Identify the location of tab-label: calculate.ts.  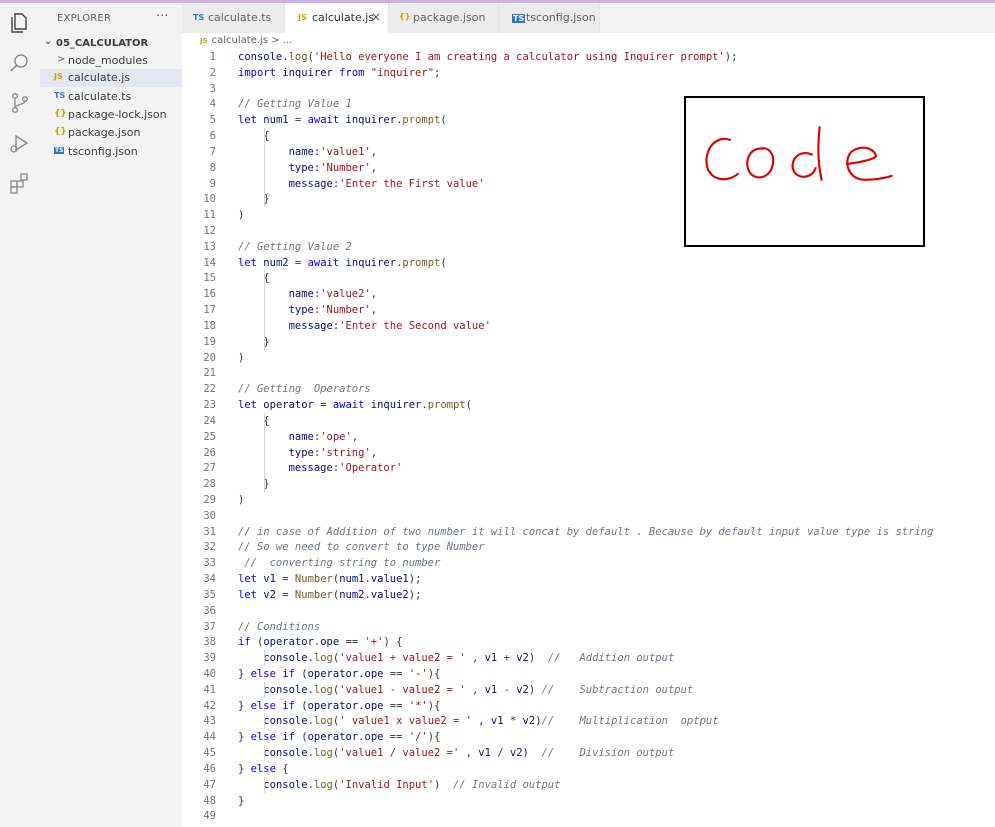
(240, 17).